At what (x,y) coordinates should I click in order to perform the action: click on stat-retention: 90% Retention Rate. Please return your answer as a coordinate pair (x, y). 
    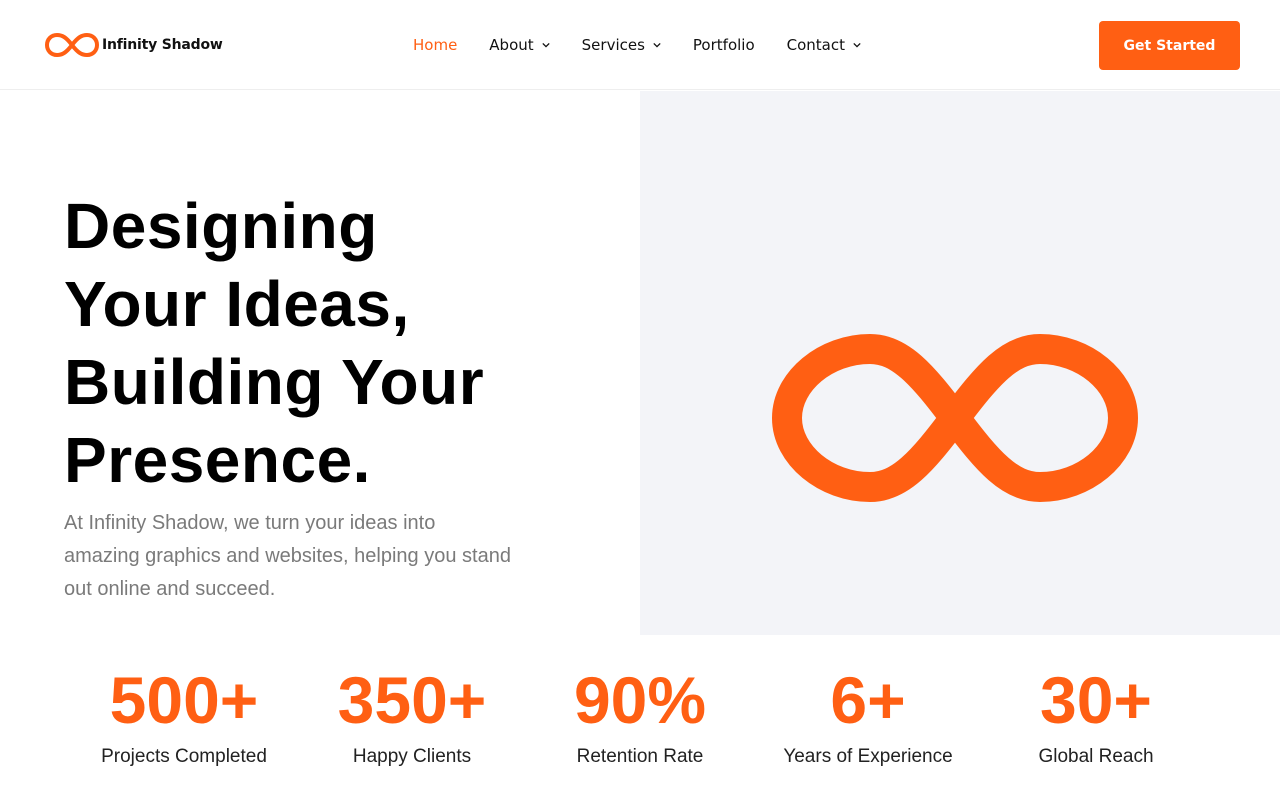
    Looking at the image, I should click on (640, 717).